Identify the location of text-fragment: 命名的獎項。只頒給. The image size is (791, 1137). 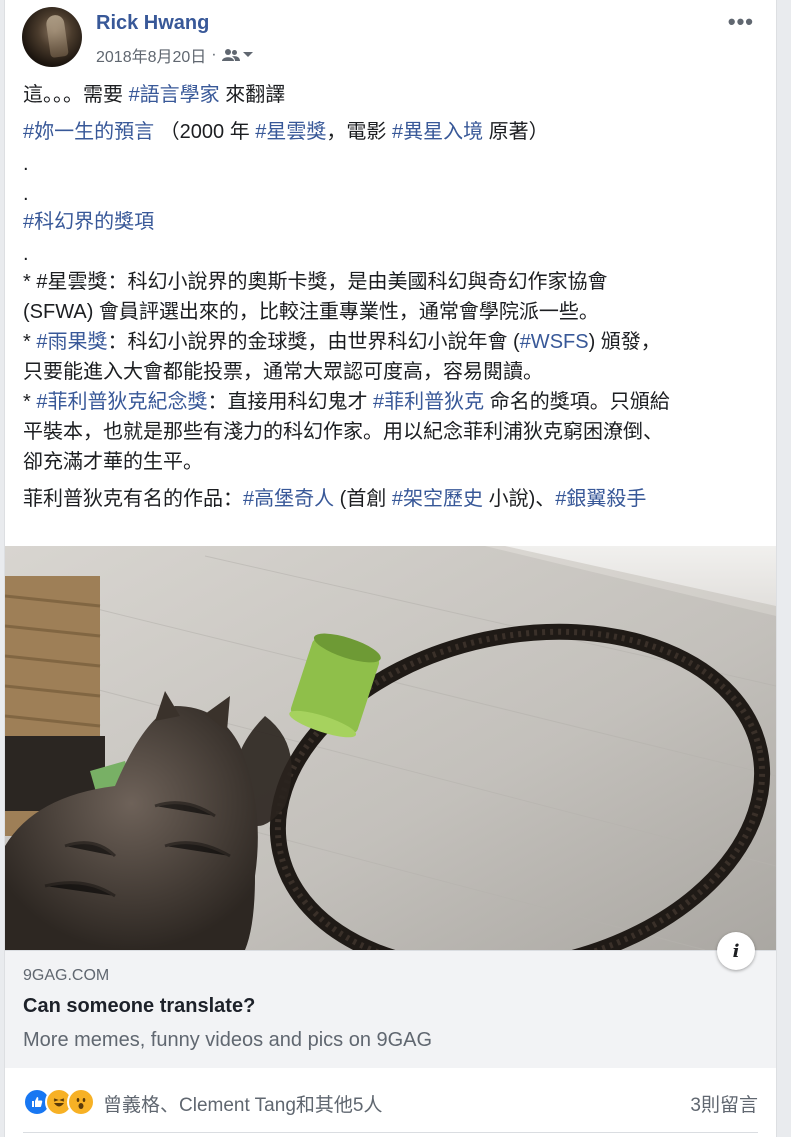
(577, 402).